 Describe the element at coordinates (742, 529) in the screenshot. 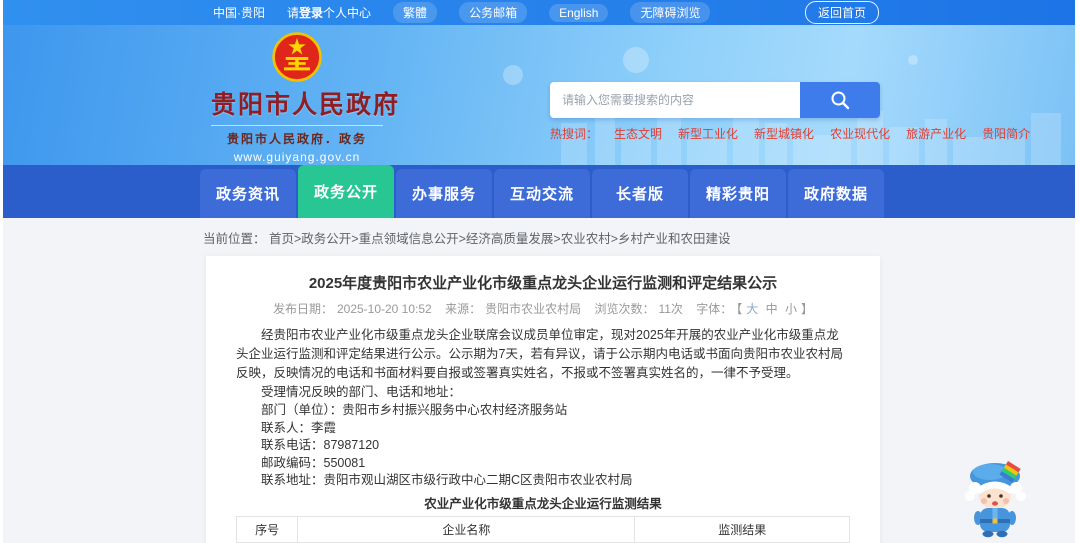

I see `column-header-result: 监测结果` at that location.